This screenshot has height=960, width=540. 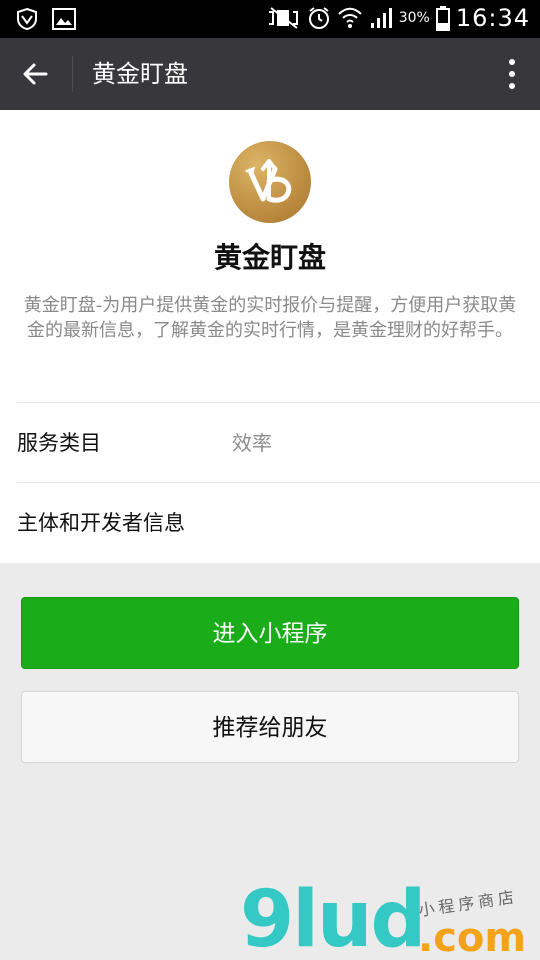 I want to click on alarm-icon, so click(x=318, y=18).